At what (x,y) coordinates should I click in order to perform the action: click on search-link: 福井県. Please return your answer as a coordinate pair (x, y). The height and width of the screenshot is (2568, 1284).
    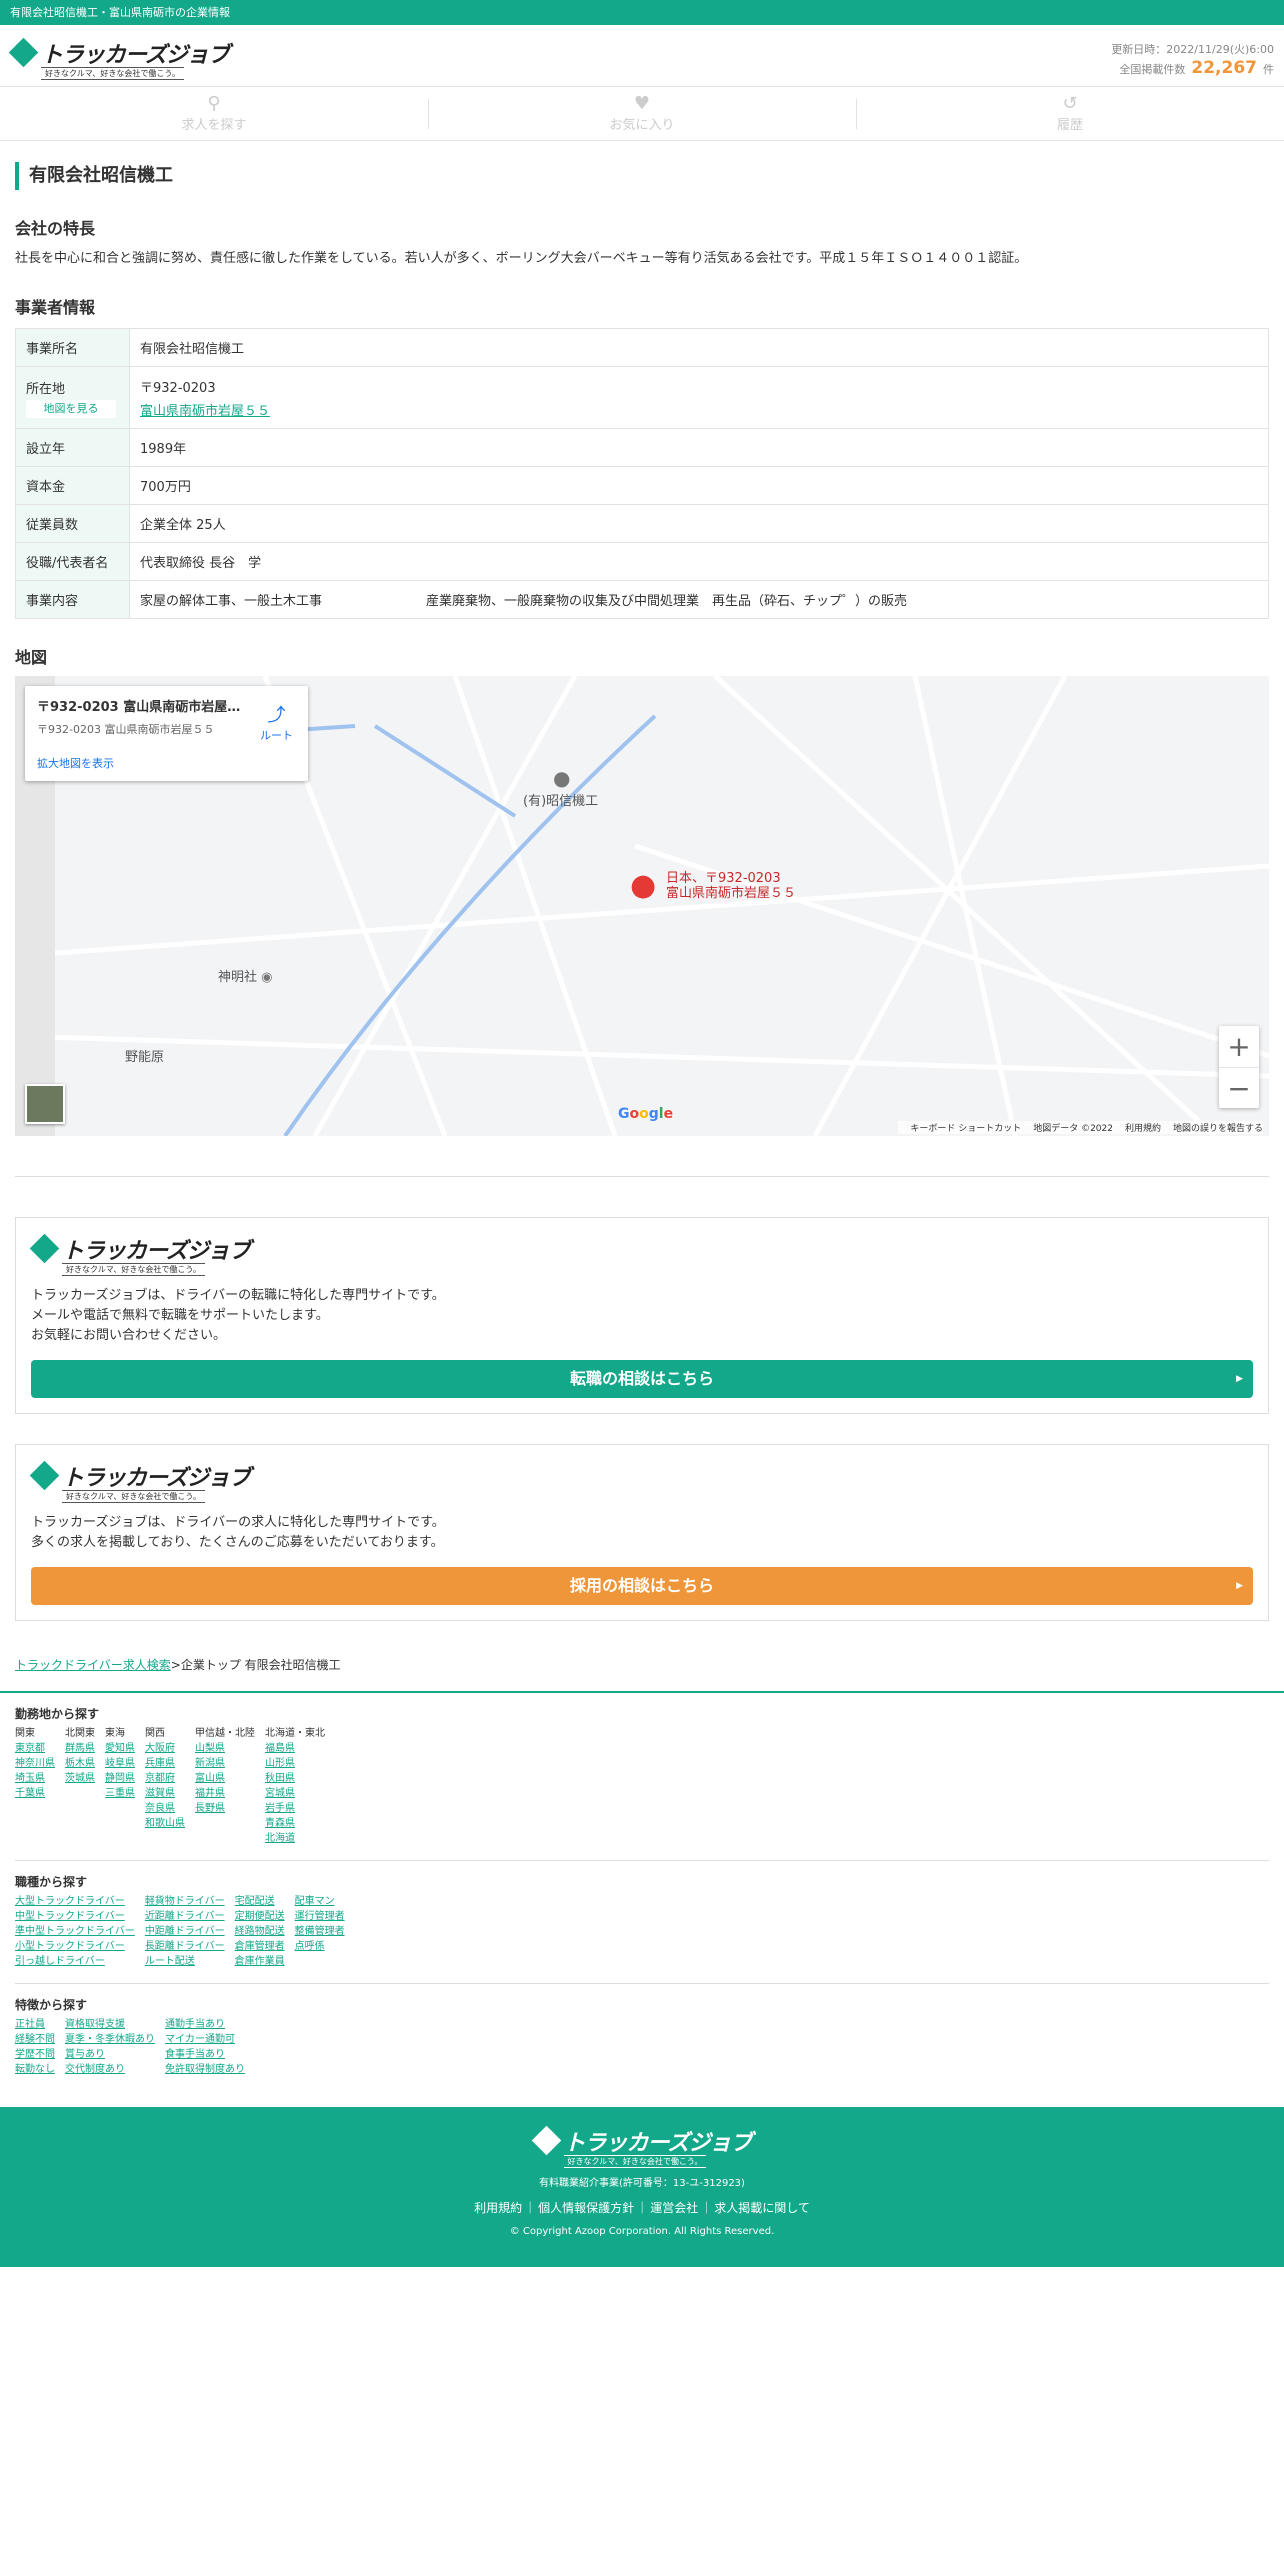
    Looking at the image, I should click on (225, 1793).